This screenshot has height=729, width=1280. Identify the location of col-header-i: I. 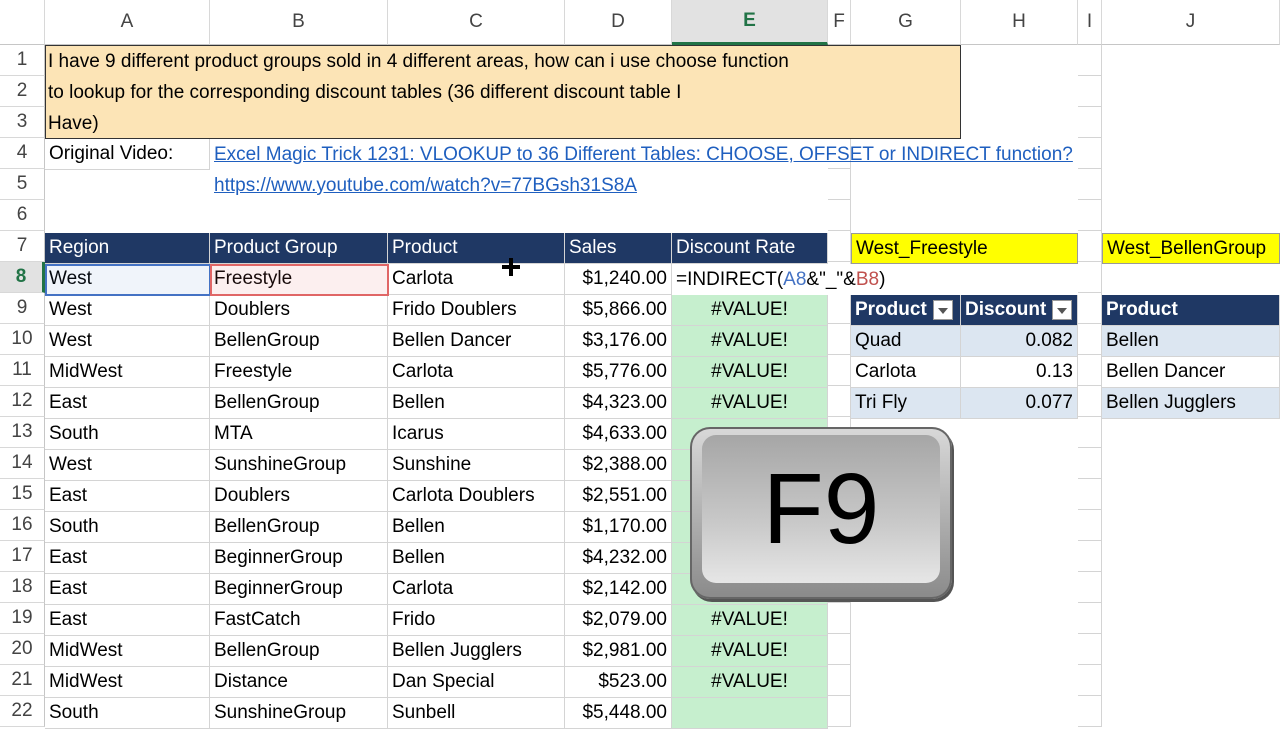
(1090, 22).